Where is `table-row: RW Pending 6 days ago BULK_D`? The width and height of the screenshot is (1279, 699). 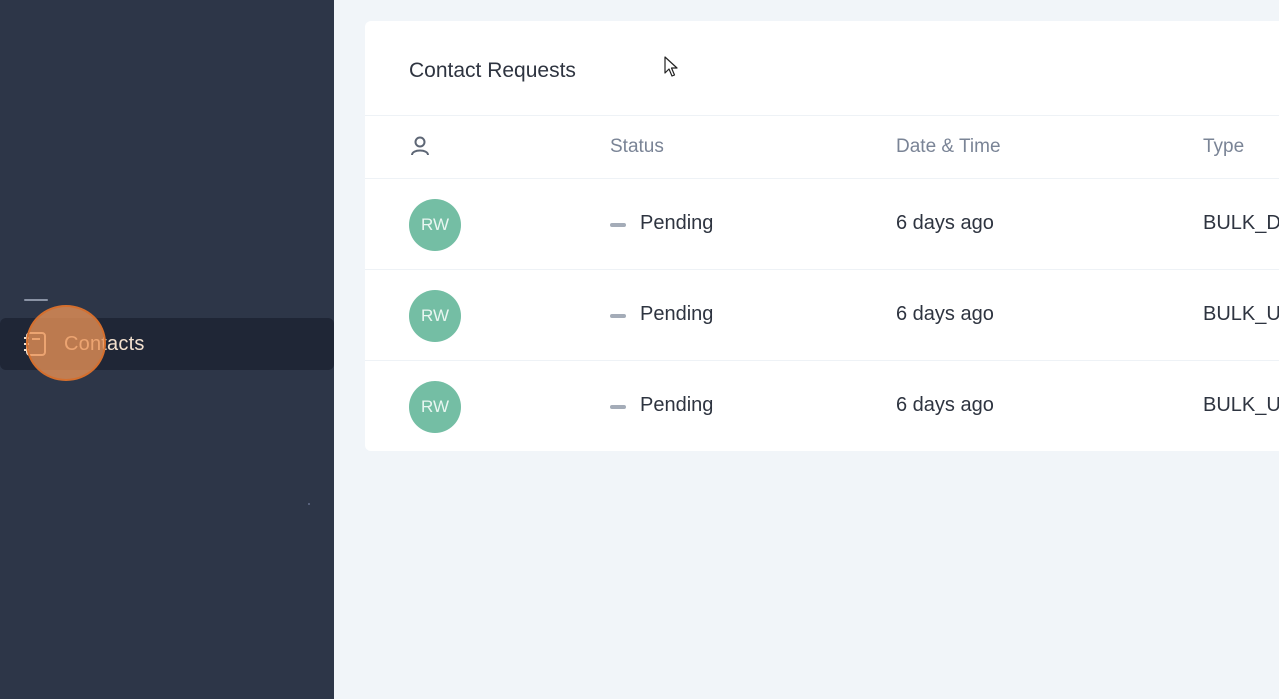
table-row: RW Pending 6 days ago BULK_D is located at coordinates (822, 224).